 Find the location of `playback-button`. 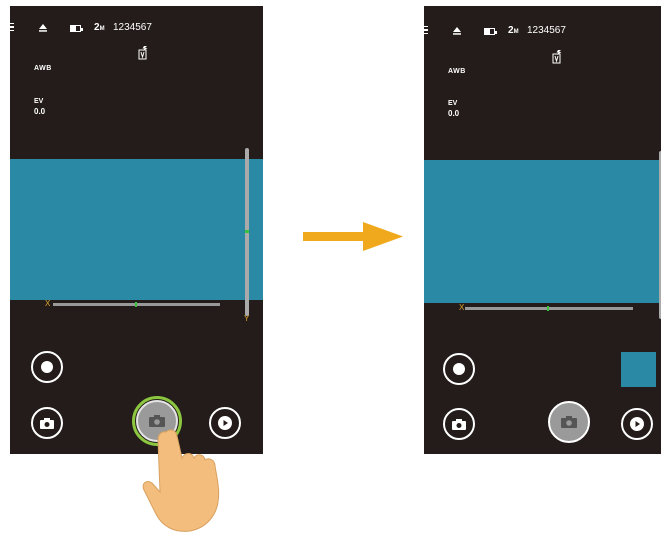

playback-button is located at coordinates (637, 424).